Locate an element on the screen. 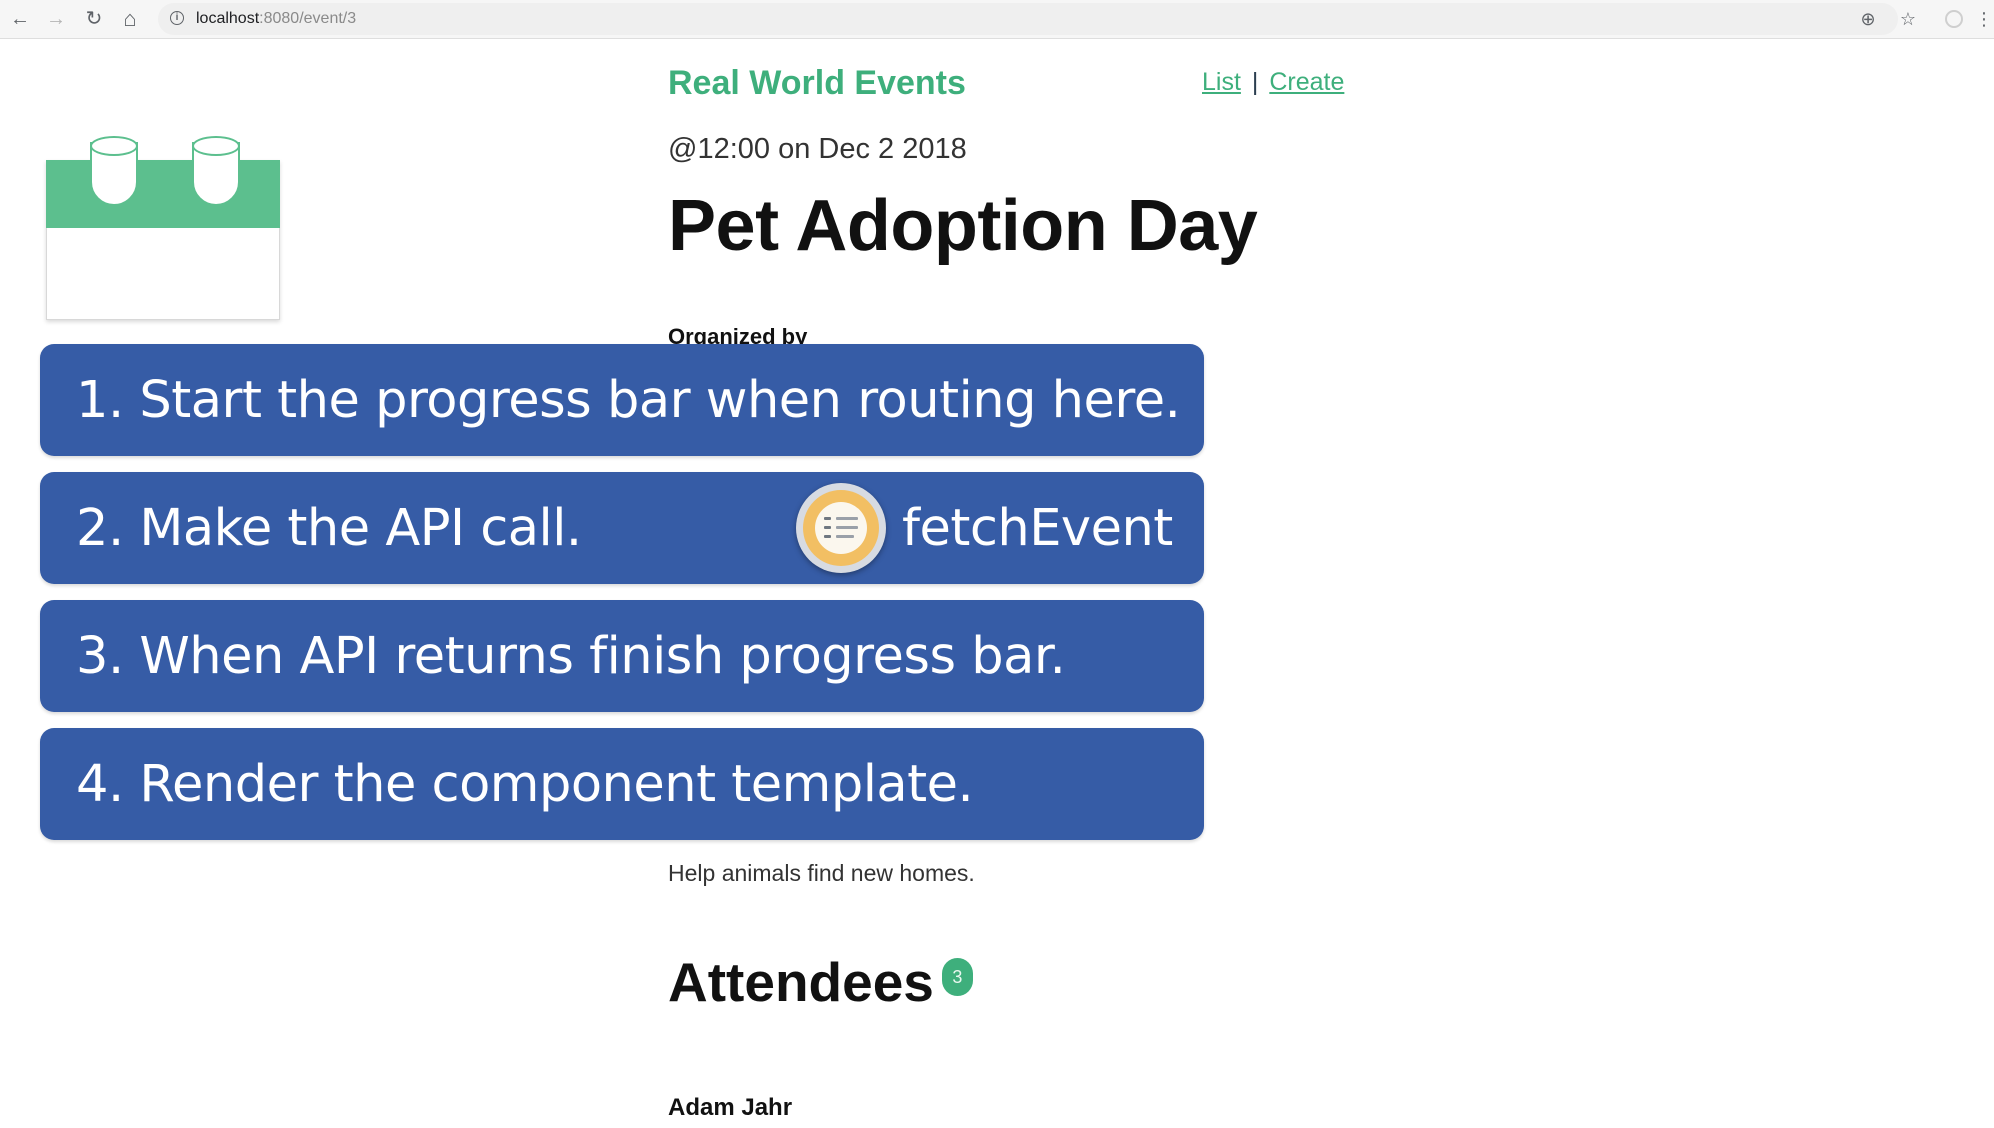  back-arrow-icon: ← is located at coordinates (20, 19).